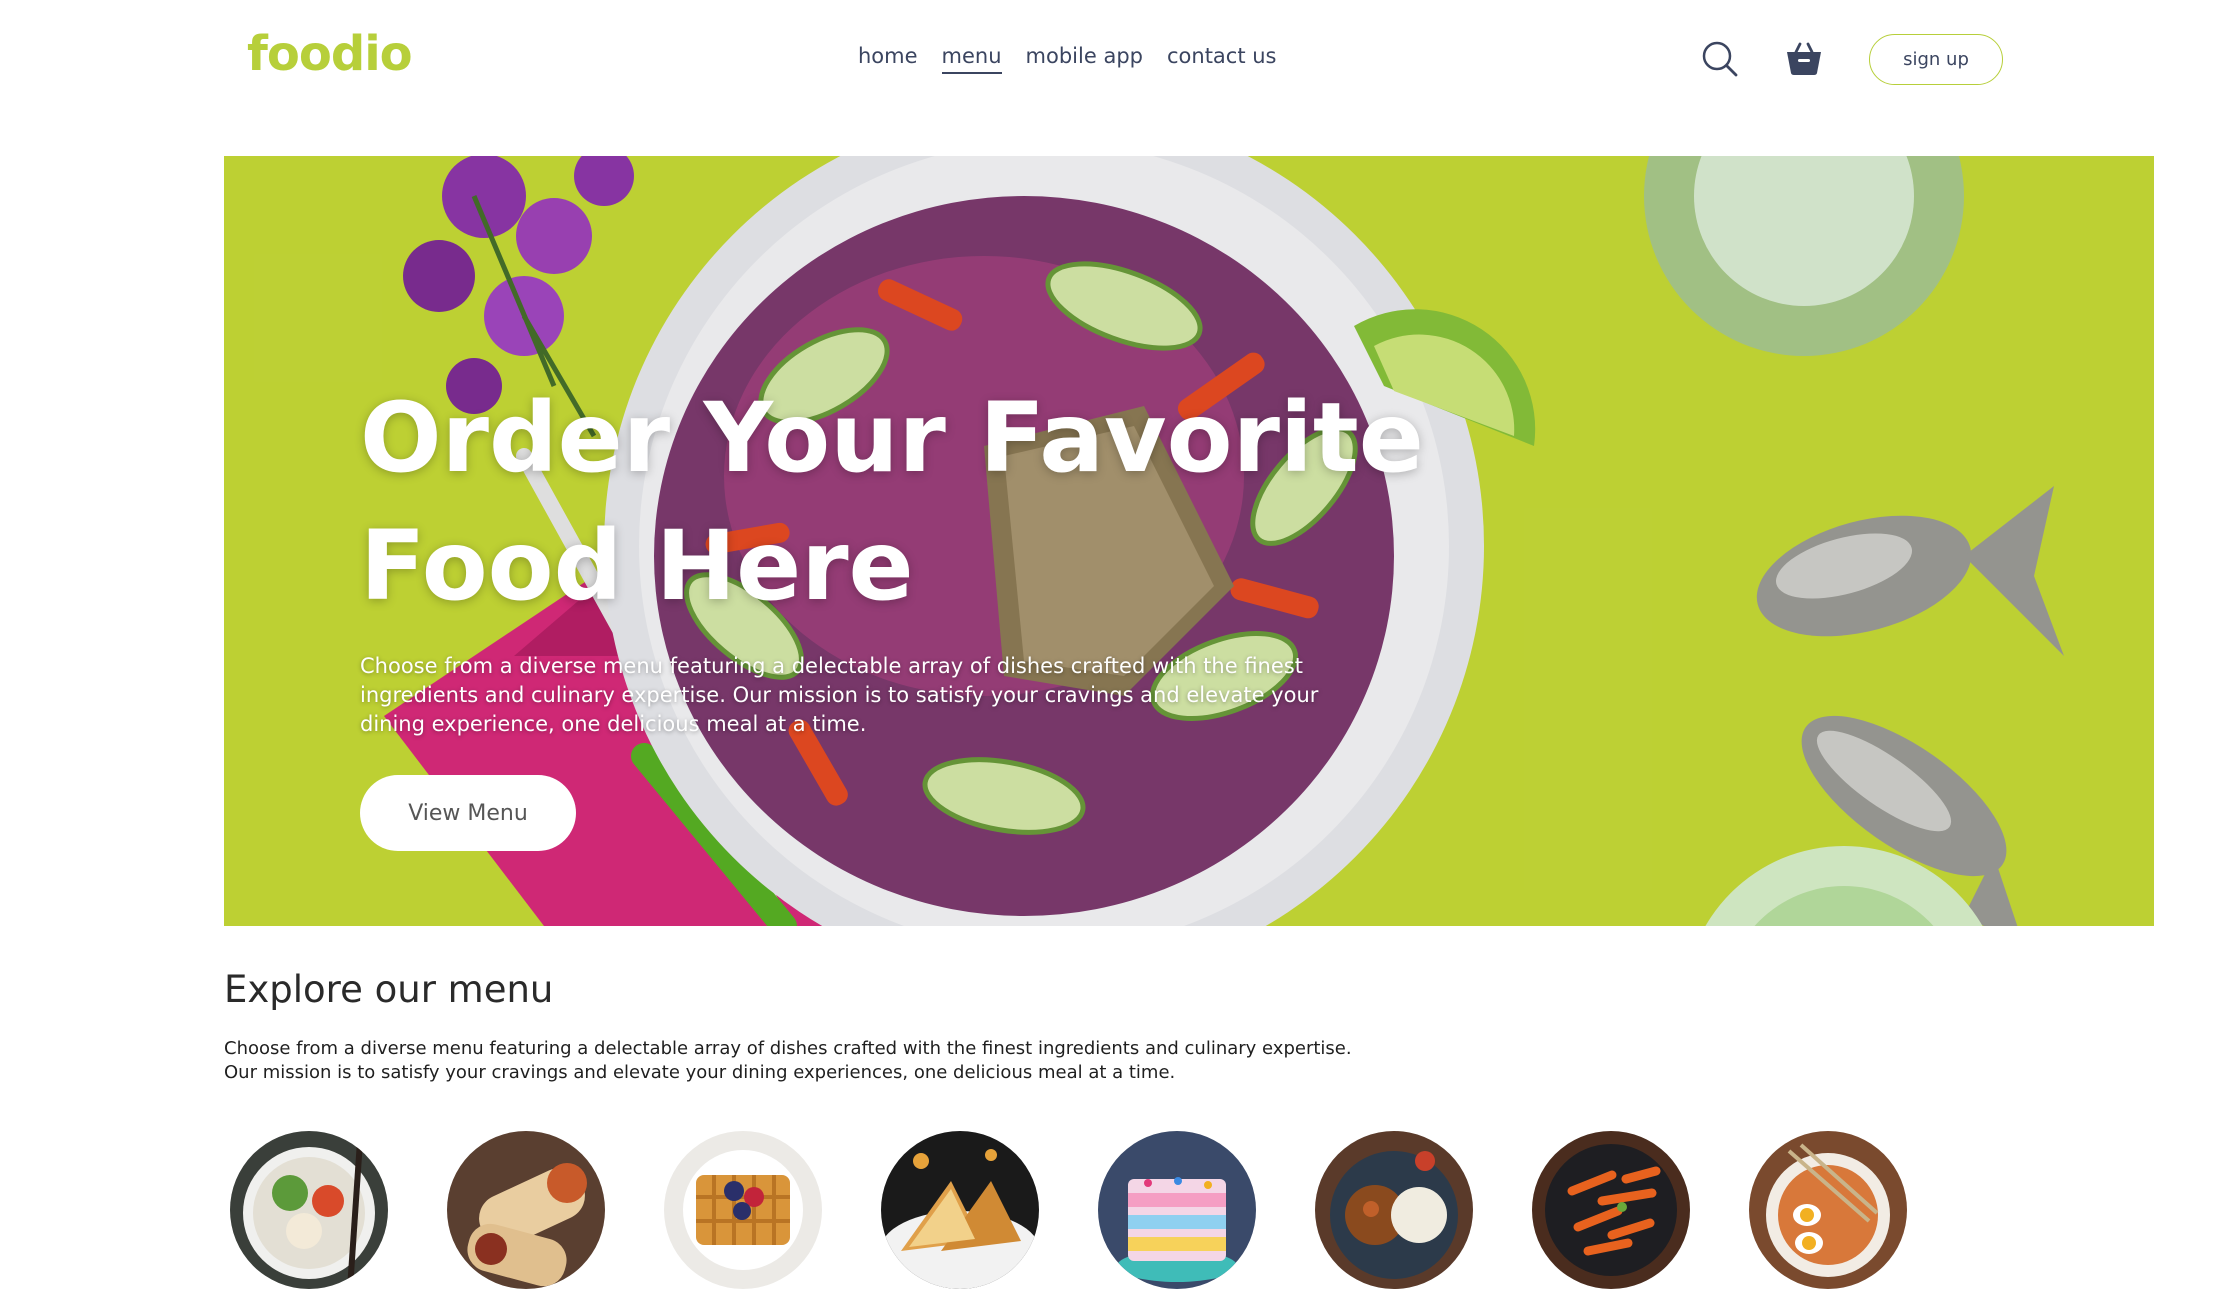  Describe the element at coordinates (1177, 1210) in the screenshot. I see `cake-icon` at that location.